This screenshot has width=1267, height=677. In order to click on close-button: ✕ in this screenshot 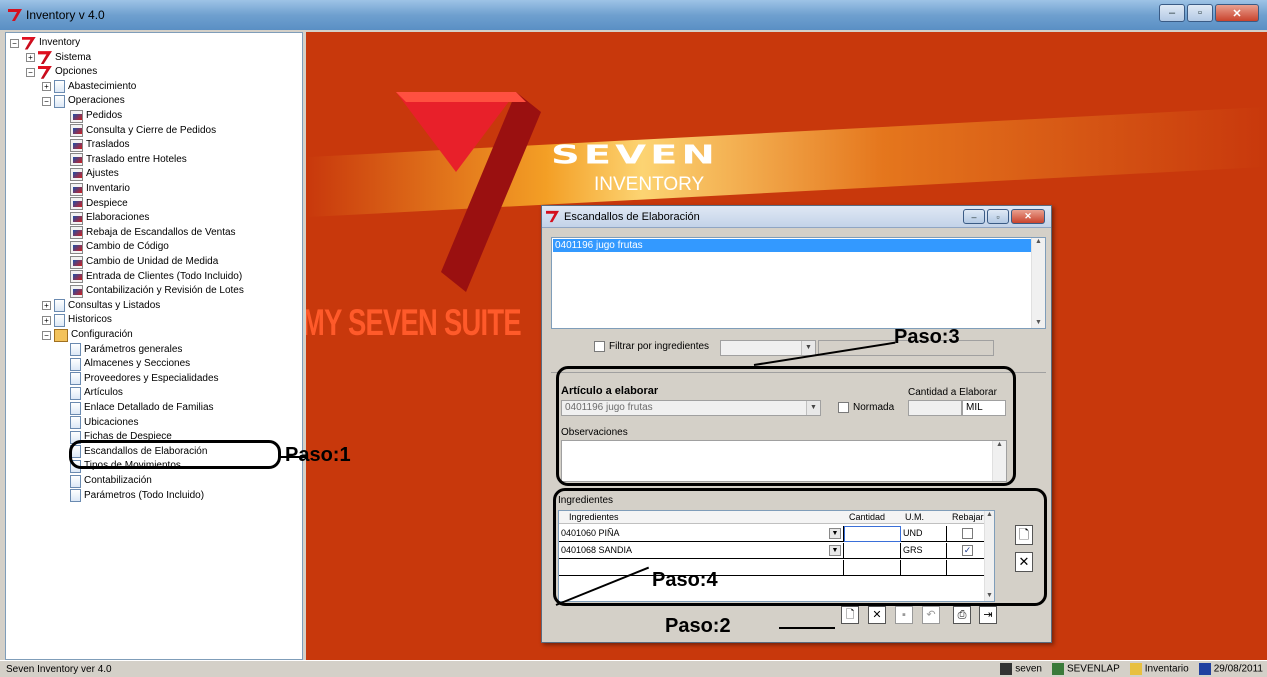, I will do `click(1237, 13)`.